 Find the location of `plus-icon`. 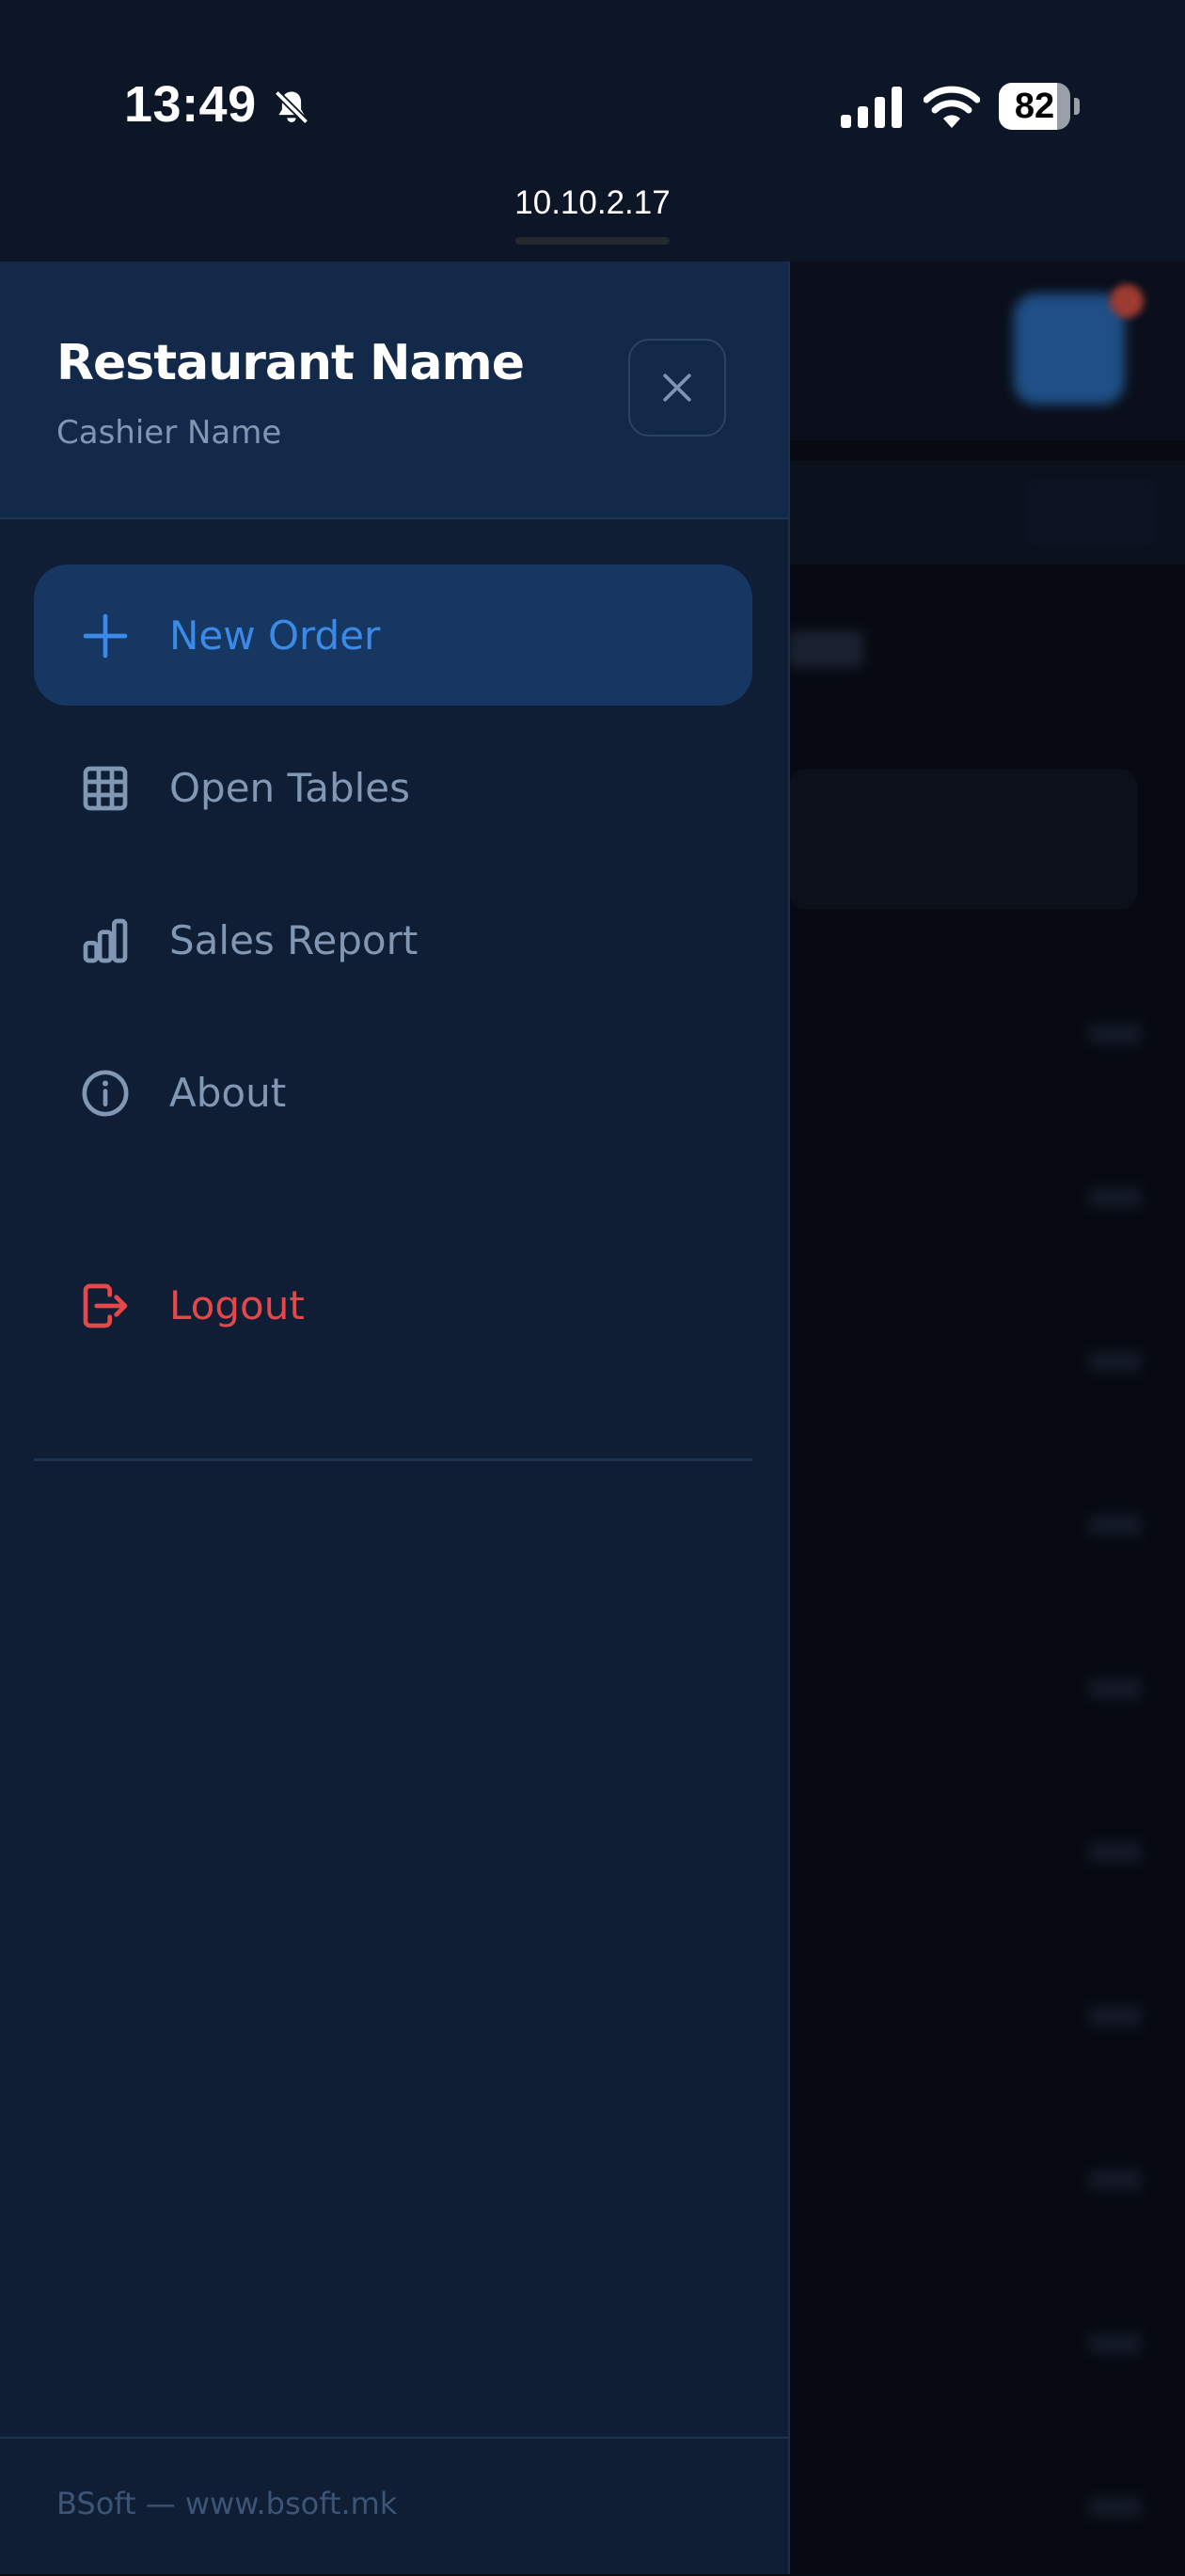

plus-icon is located at coordinates (105, 636).